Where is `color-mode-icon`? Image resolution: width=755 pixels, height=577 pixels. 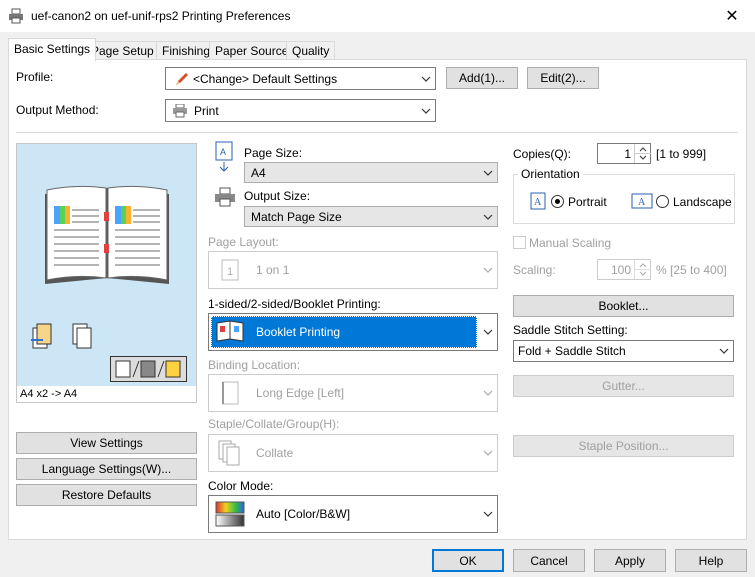 color-mode-icon is located at coordinates (230, 514).